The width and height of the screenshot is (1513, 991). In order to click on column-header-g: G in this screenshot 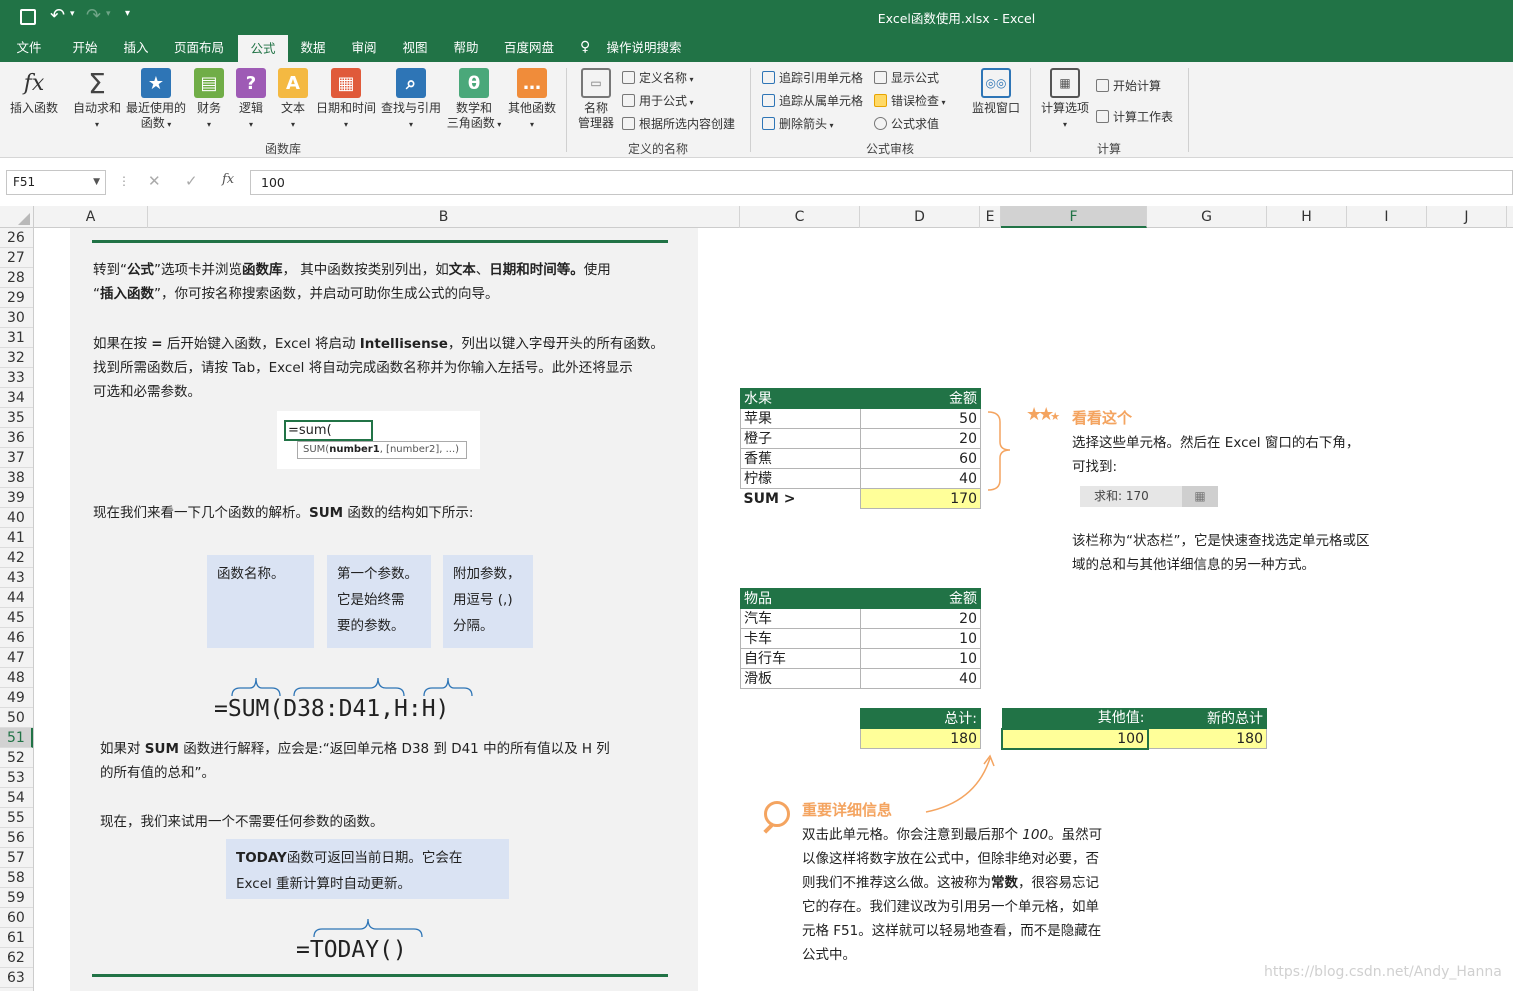, I will do `click(1207, 217)`.